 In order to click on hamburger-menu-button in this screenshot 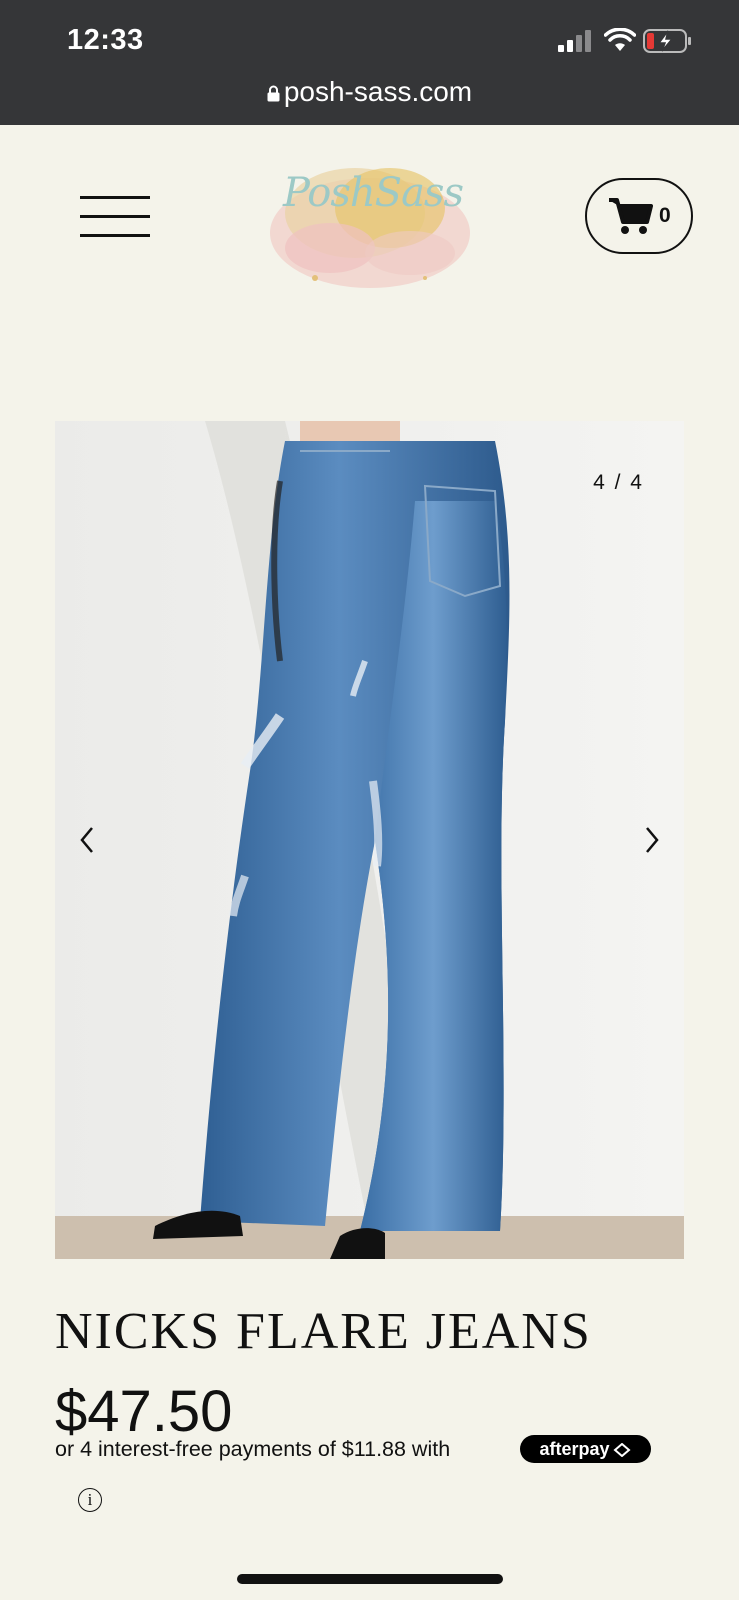, I will do `click(115, 218)`.